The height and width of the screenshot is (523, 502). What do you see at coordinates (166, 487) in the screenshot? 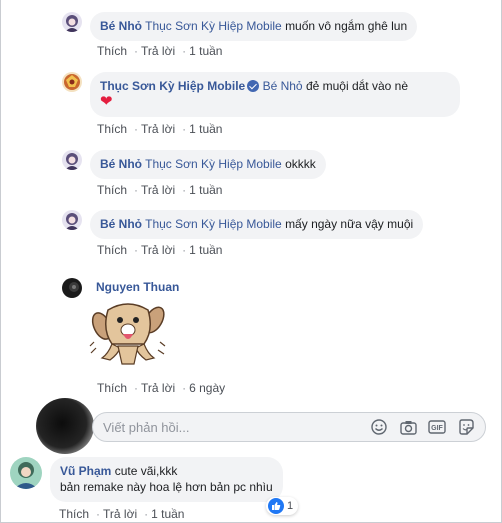
I see `comment-text: bản remake này hoa lệ hơn bản pc nhìu` at bounding box center [166, 487].